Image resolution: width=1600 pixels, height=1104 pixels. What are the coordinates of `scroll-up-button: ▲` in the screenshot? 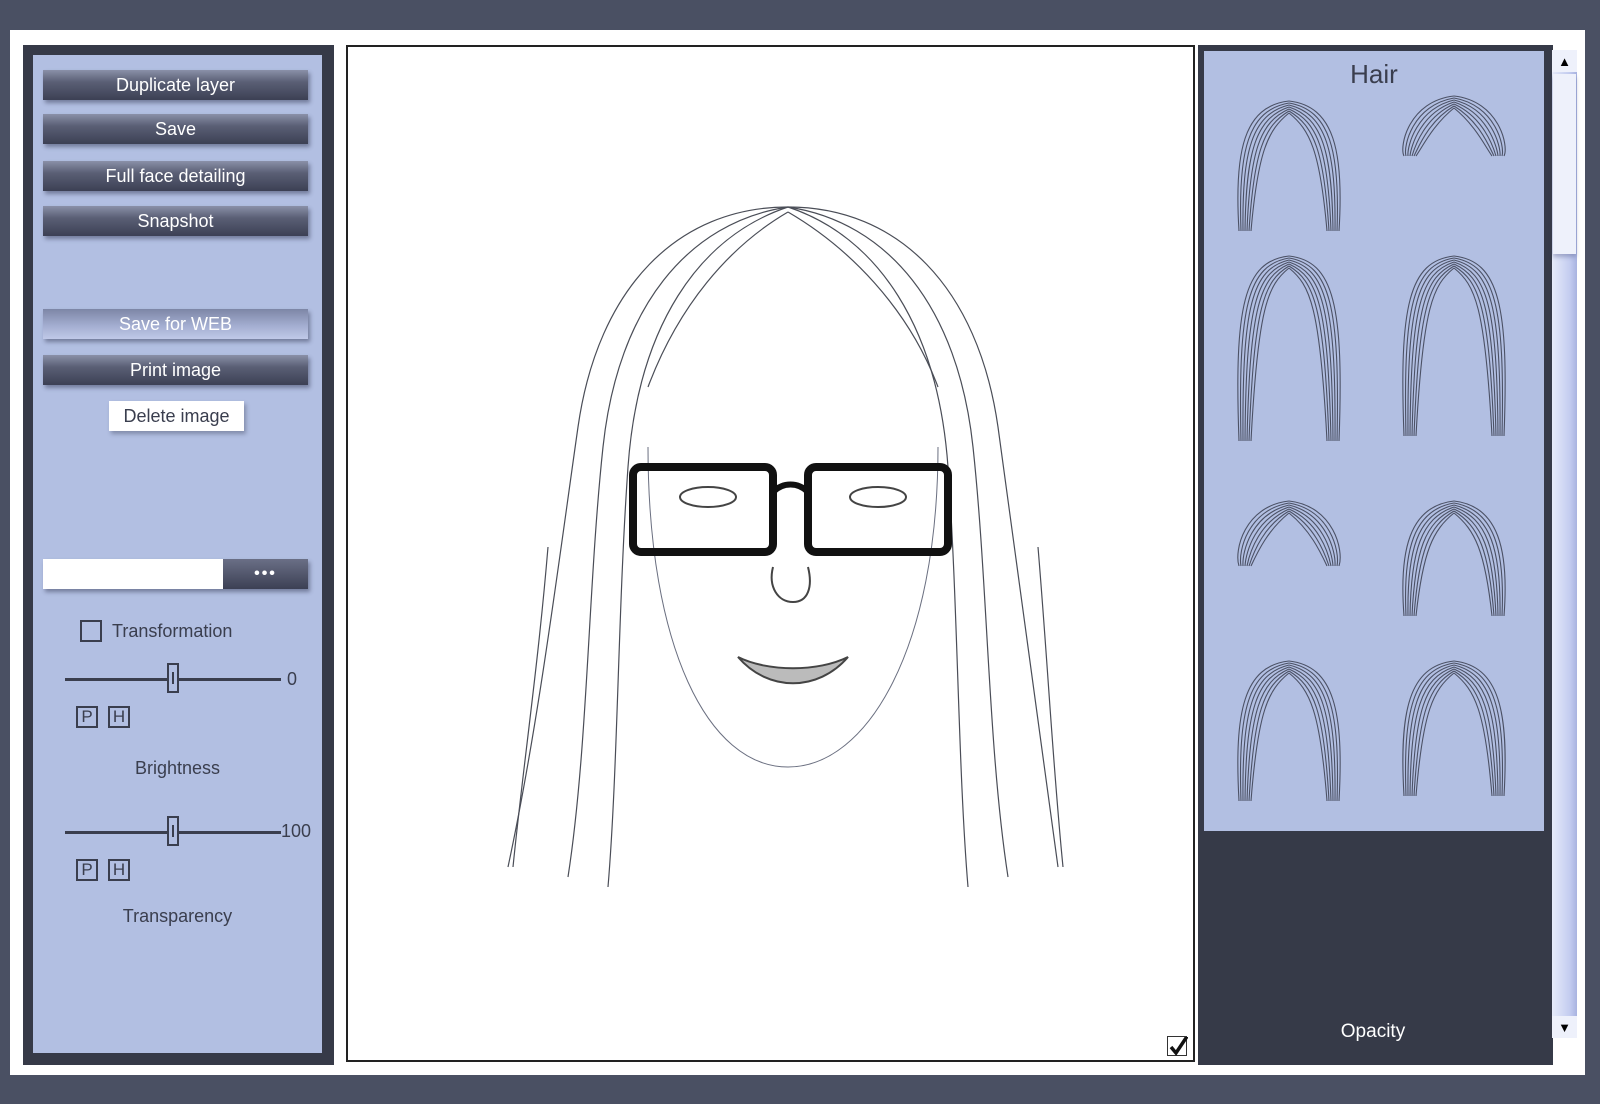 It's located at (1564, 61).